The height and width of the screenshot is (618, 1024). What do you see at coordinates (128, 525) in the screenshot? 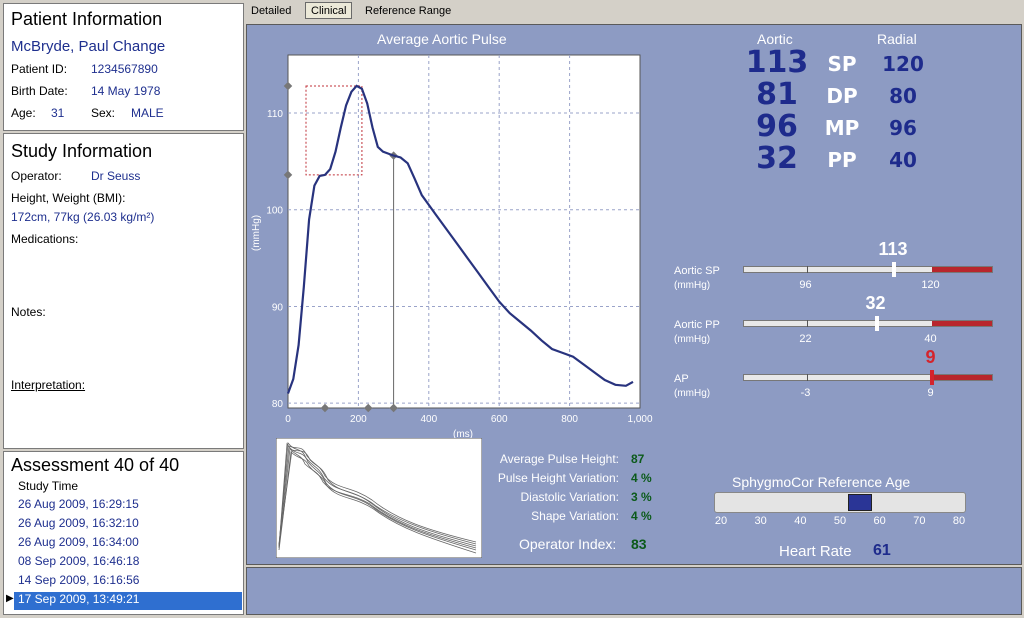
I see `assessment-row: 26 Aug 2009, 16:32:10` at bounding box center [128, 525].